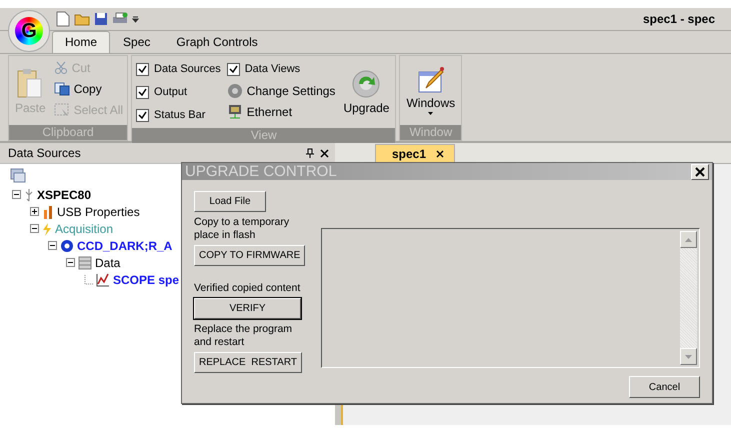 The width and height of the screenshot is (731, 428). What do you see at coordinates (124, 245) in the screenshot?
I see `tree-item: CCD_DARK;R_A` at bounding box center [124, 245].